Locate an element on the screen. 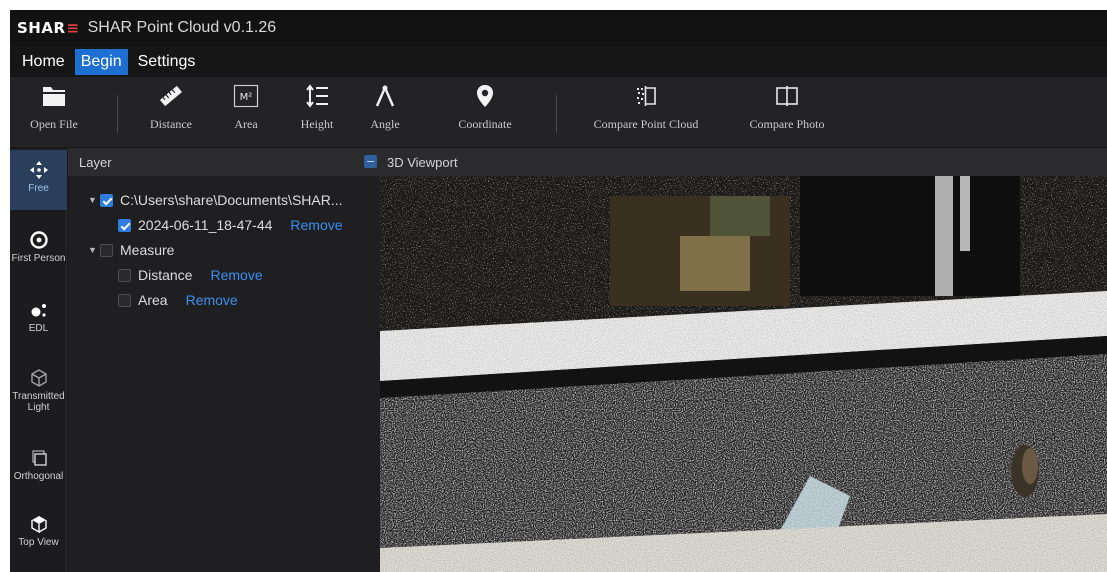 The height and width of the screenshot is (572, 1107). open-file-button: Open File is located at coordinates (54, 107).